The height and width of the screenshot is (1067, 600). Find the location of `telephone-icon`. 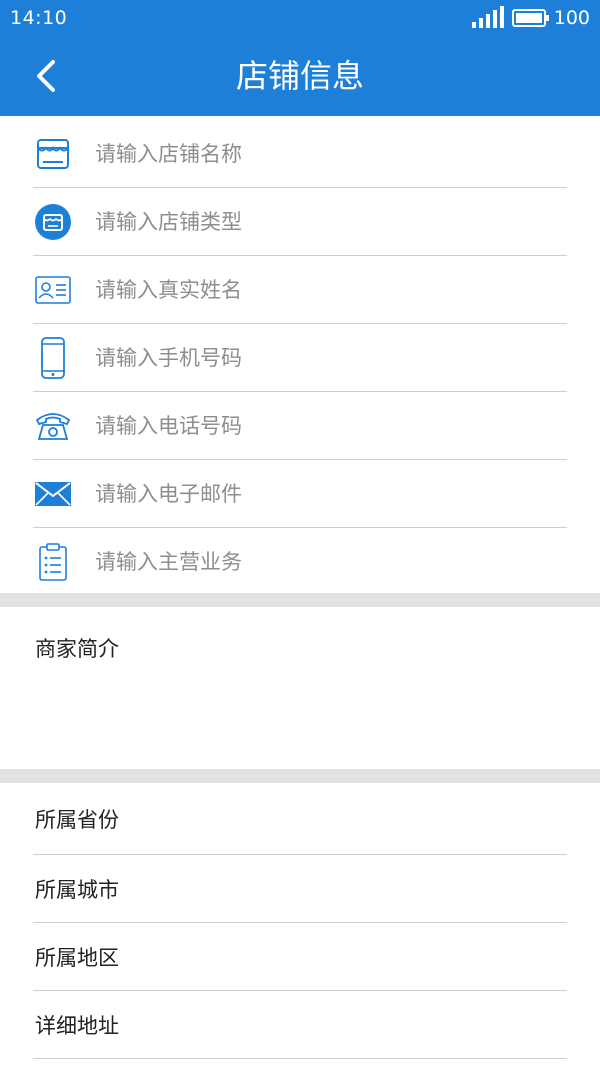

telephone-icon is located at coordinates (53, 426).